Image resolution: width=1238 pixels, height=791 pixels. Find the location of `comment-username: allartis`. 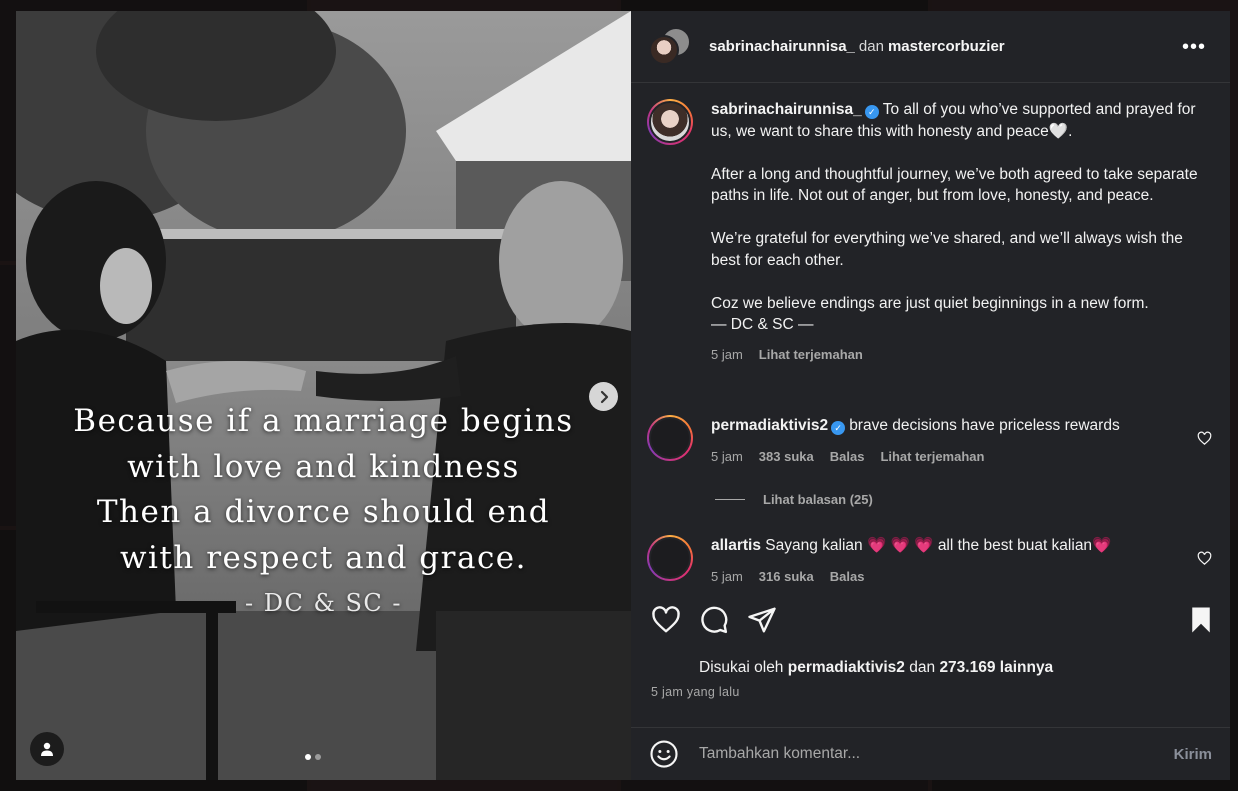

comment-username: allartis is located at coordinates (736, 545).